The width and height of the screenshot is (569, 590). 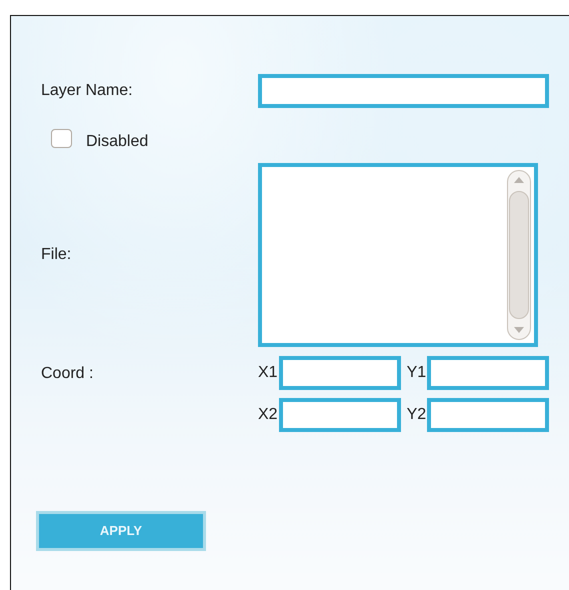 I want to click on scrollbar, so click(x=519, y=255).